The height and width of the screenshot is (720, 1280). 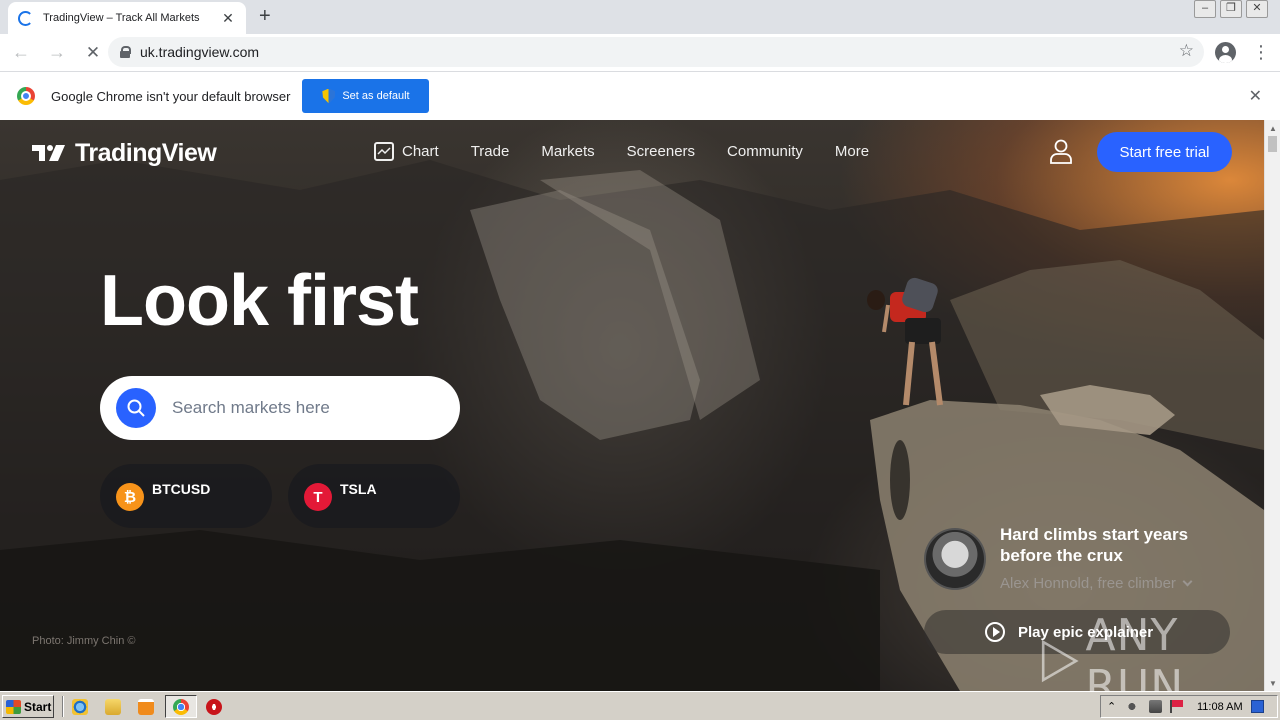 I want to click on restore-icon: ❐, so click(x=1231, y=9).